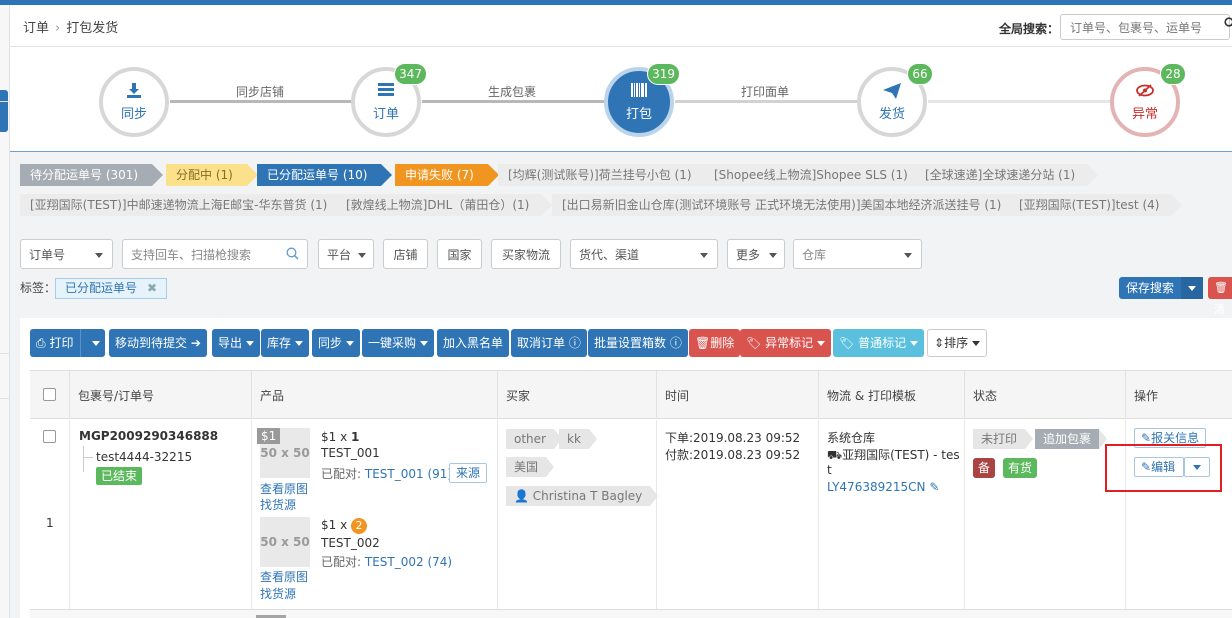  I want to click on print-button: ⎙ 打印, so click(67, 343).